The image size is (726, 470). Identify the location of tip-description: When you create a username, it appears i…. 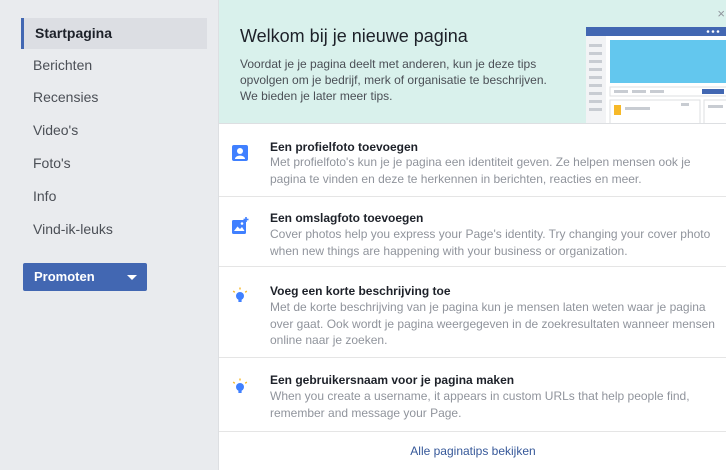
(480, 404).